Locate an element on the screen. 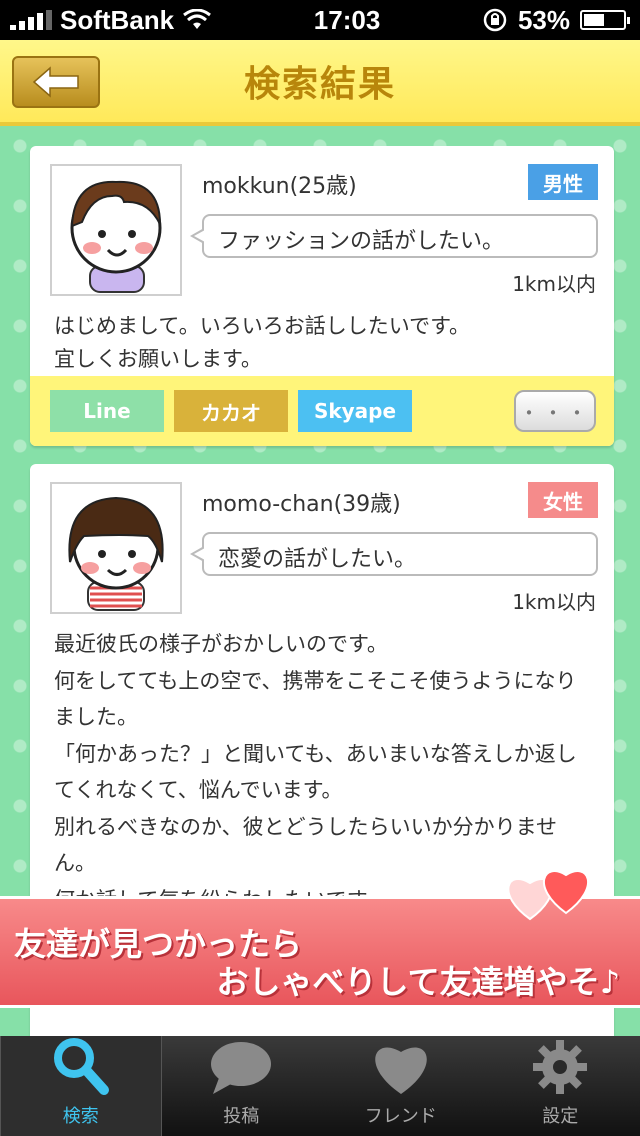  back-button is located at coordinates (56, 82).